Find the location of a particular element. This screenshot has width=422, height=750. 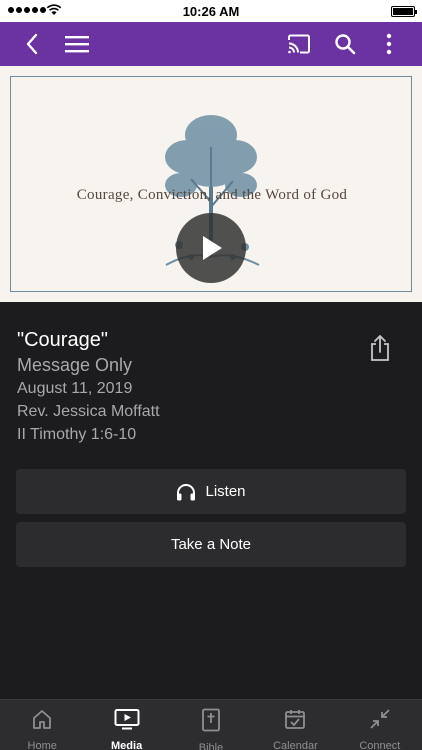

headphones-icon is located at coordinates (186, 492).